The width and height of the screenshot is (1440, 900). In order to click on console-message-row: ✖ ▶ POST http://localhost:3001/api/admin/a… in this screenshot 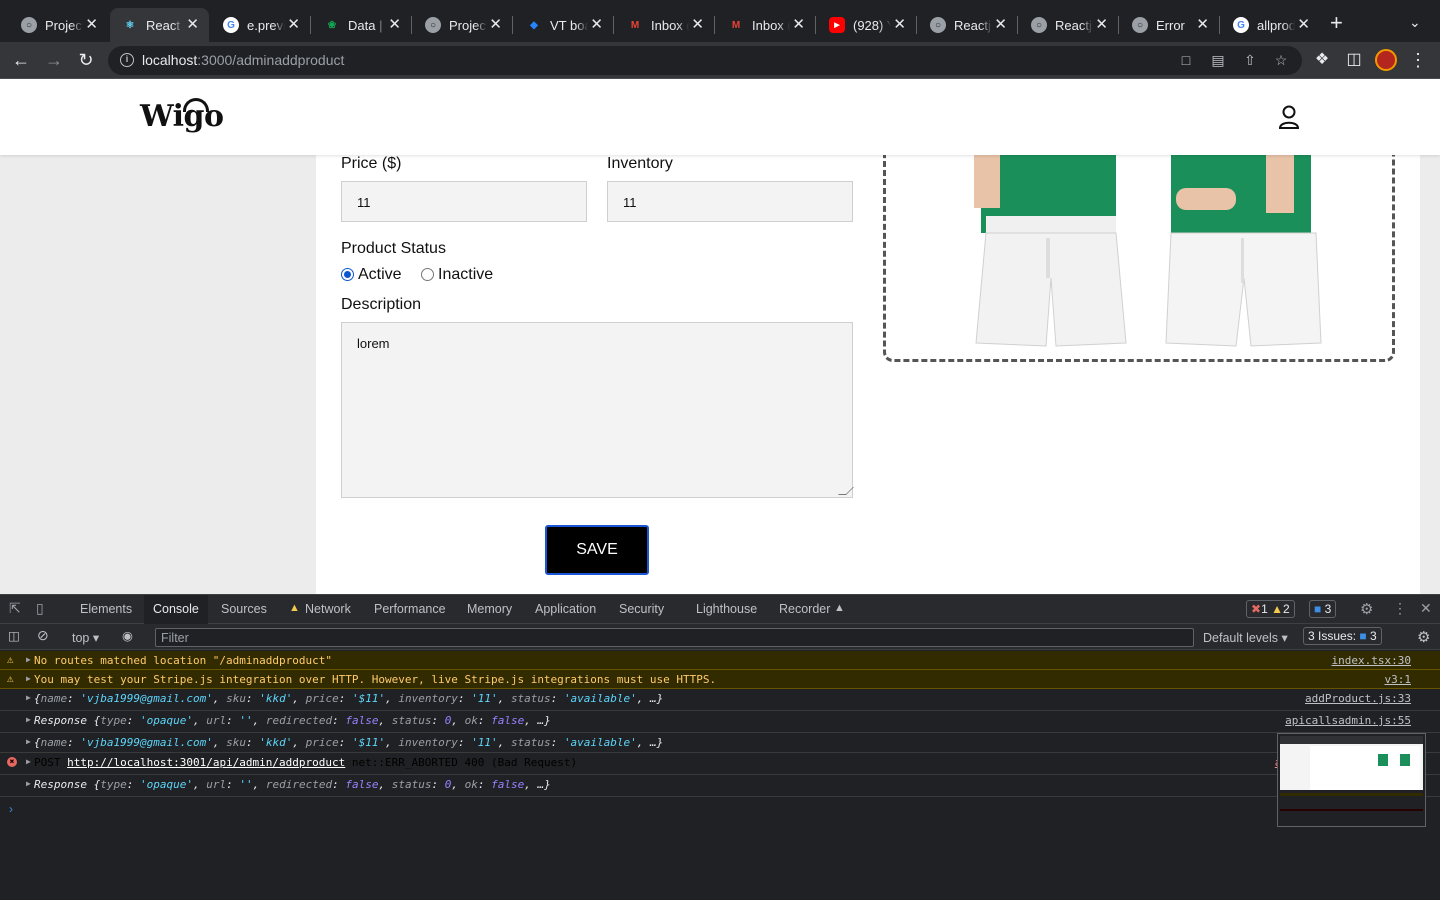, I will do `click(720, 764)`.